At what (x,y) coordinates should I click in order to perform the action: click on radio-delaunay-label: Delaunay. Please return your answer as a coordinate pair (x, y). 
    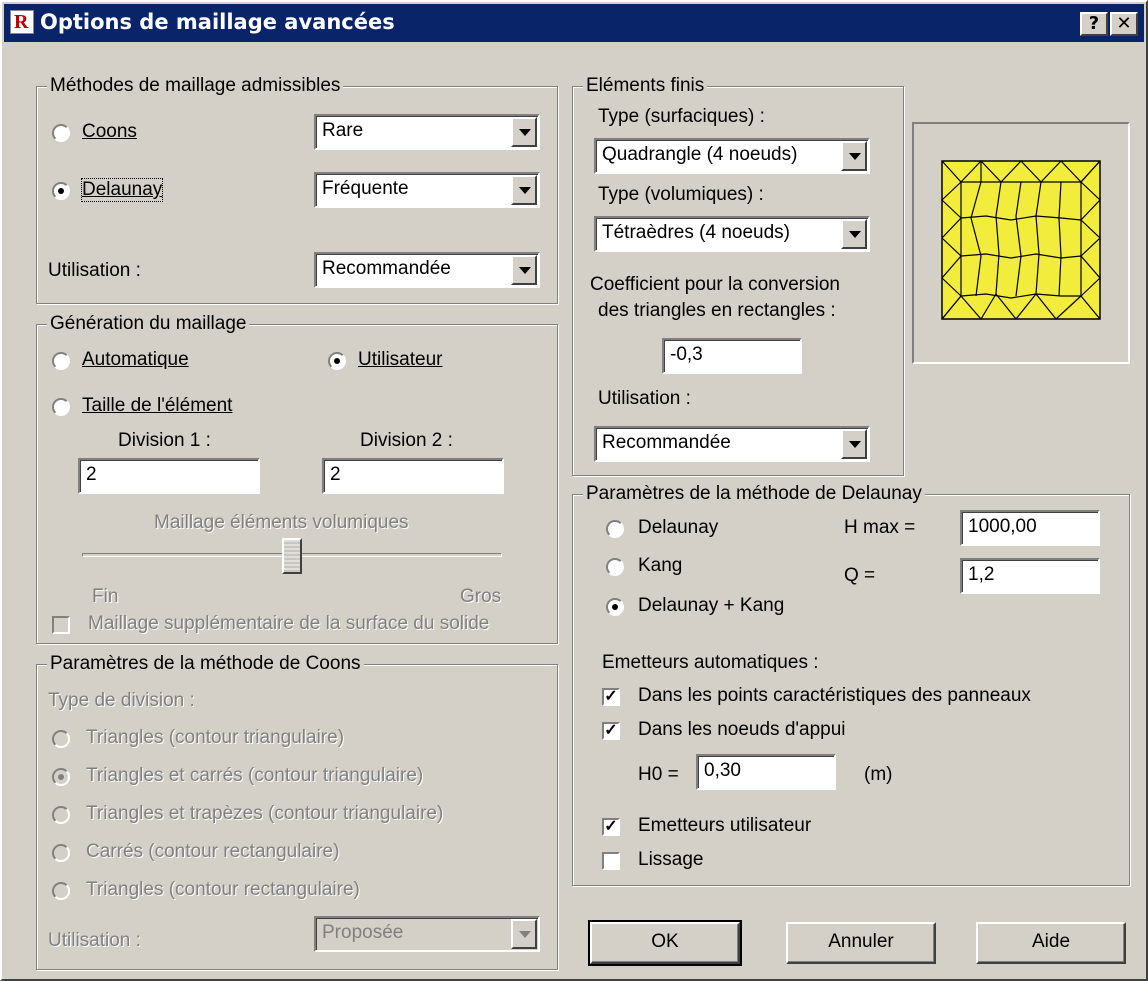
    Looking at the image, I should click on (122, 190).